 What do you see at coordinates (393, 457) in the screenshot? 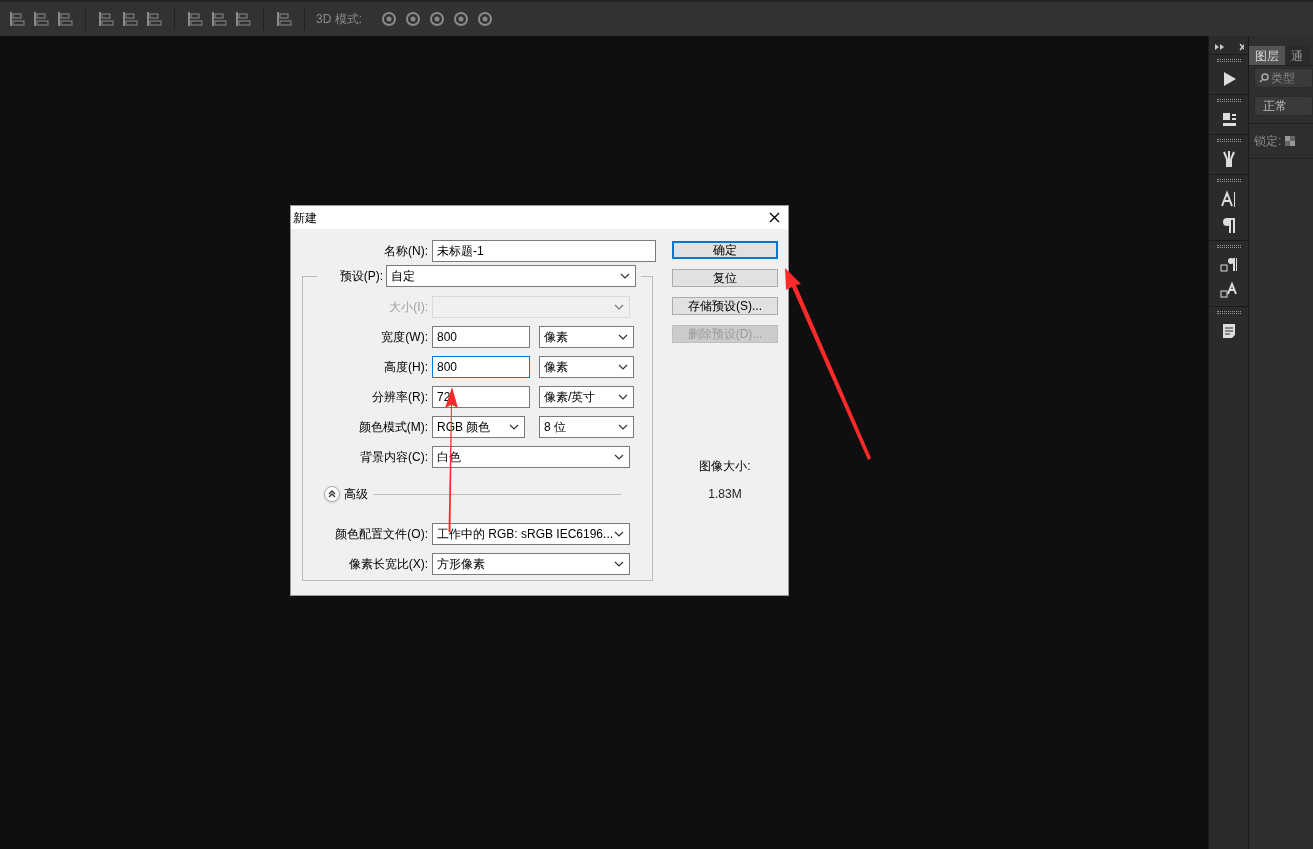
I see `field-label: 背景内容(C):` at bounding box center [393, 457].